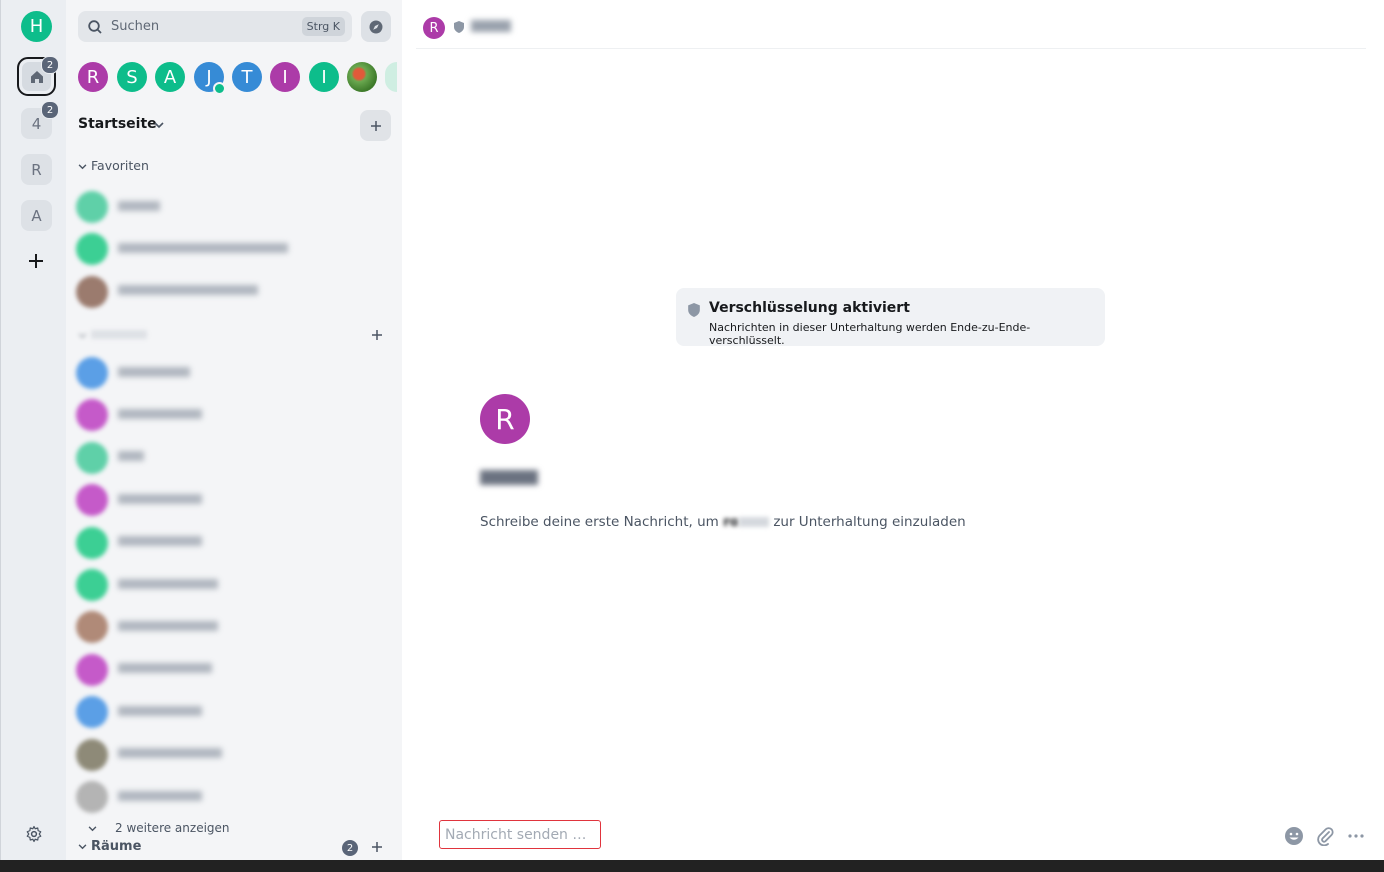  I want to click on window-bottom-edge, so click(692, 866).